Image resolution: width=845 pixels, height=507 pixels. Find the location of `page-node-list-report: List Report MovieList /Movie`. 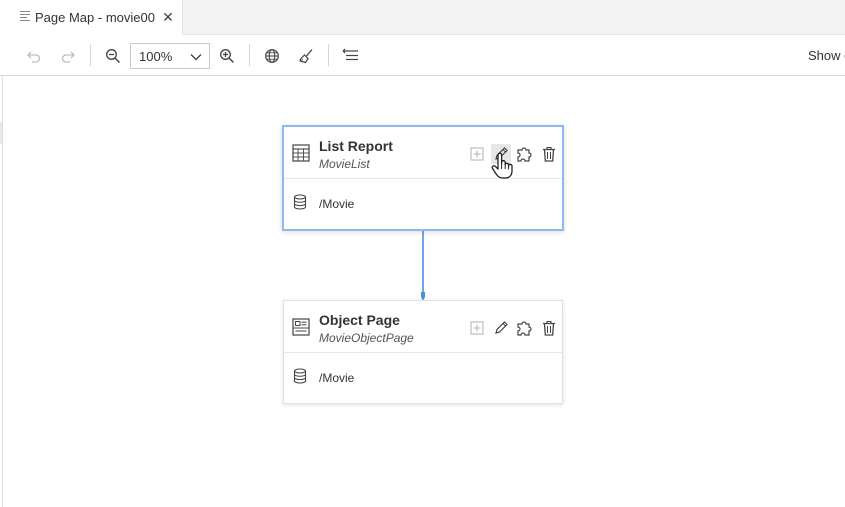

page-node-list-report: List Report MovieList /Movie is located at coordinates (423, 178).